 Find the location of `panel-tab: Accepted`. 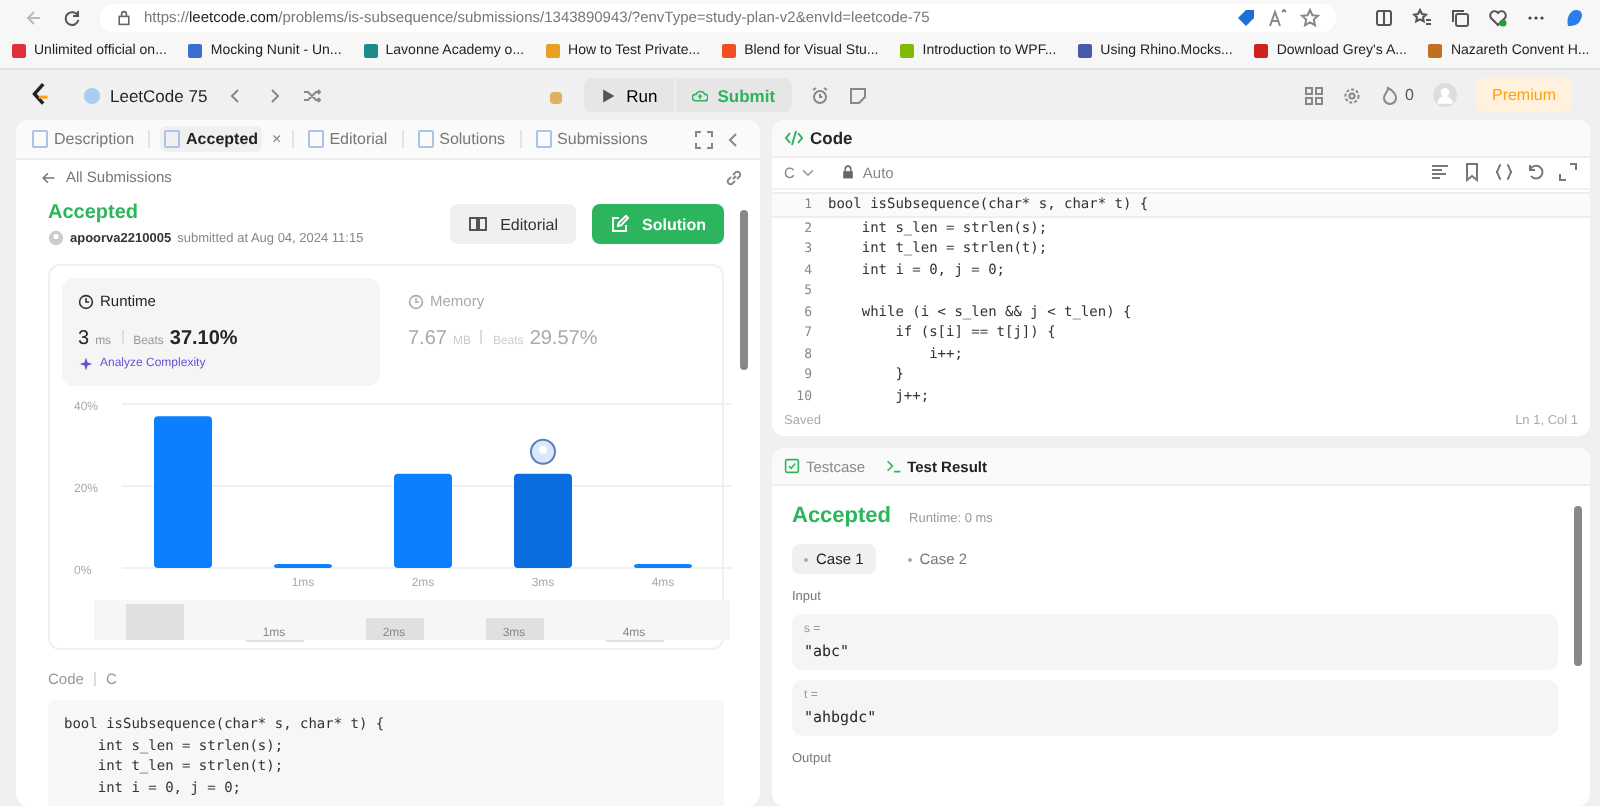

panel-tab: Accepted is located at coordinates (211, 139).